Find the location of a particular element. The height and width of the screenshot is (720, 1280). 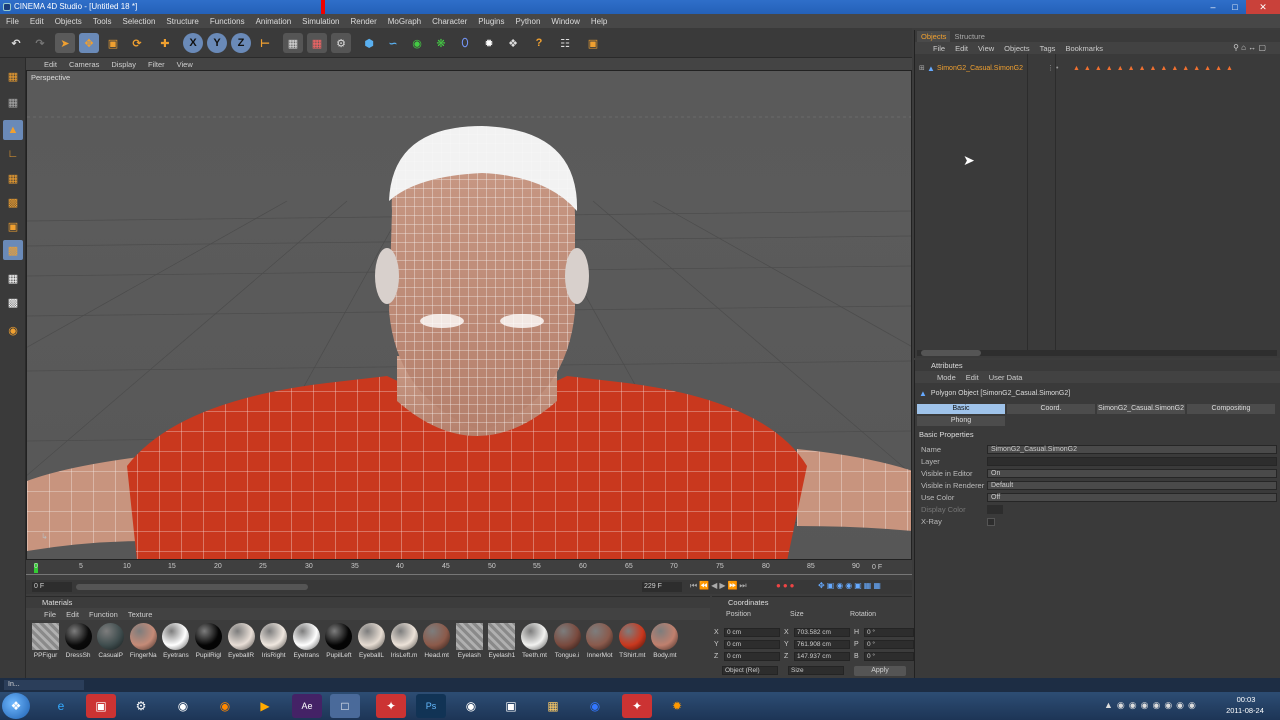

mat-menu-file: File is located at coordinates (50, 614).